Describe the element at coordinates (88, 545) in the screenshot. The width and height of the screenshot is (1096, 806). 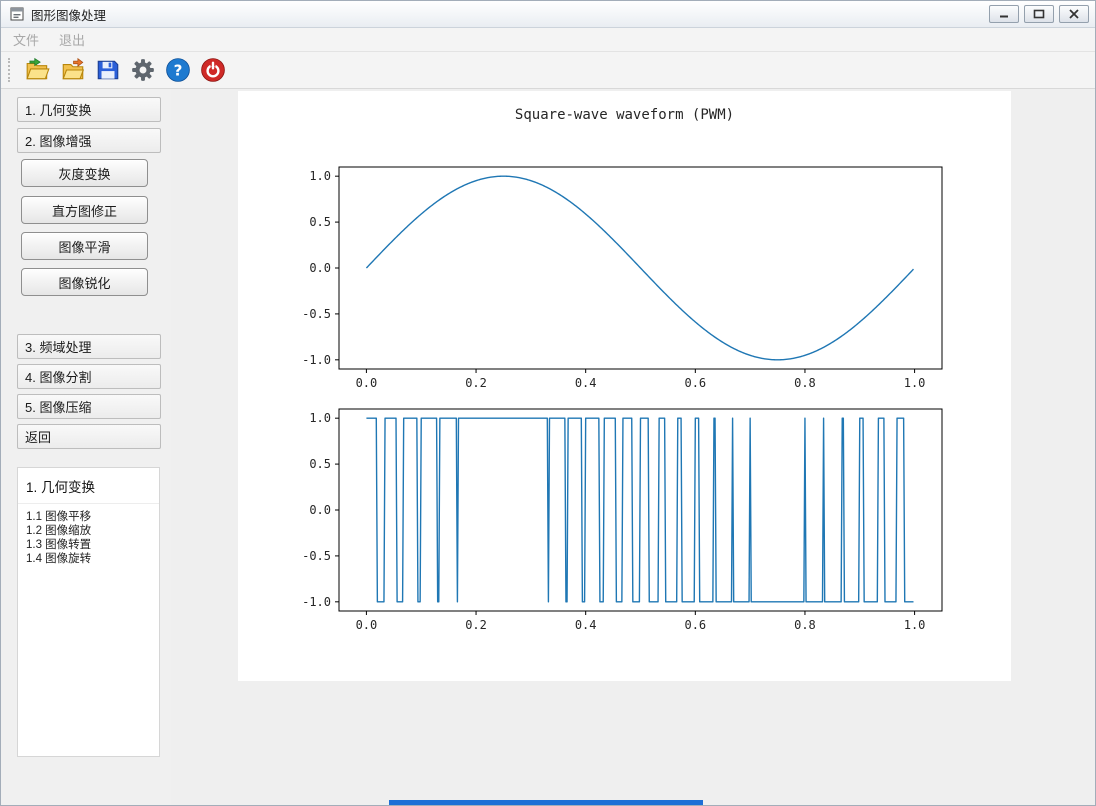
I see `list-item-image-transpose: 1.3 图像转置` at that location.